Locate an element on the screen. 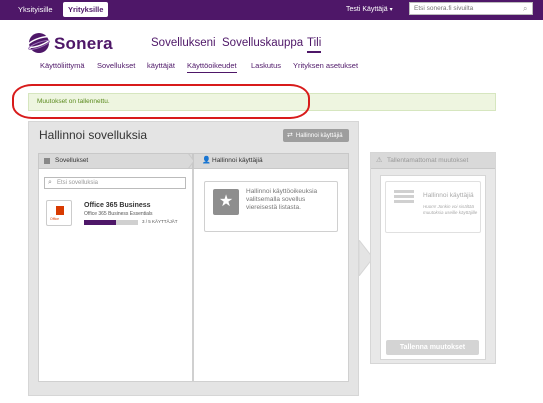 This screenshot has height=403, width=543. sonera-orb-icon is located at coordinates (39, 43).